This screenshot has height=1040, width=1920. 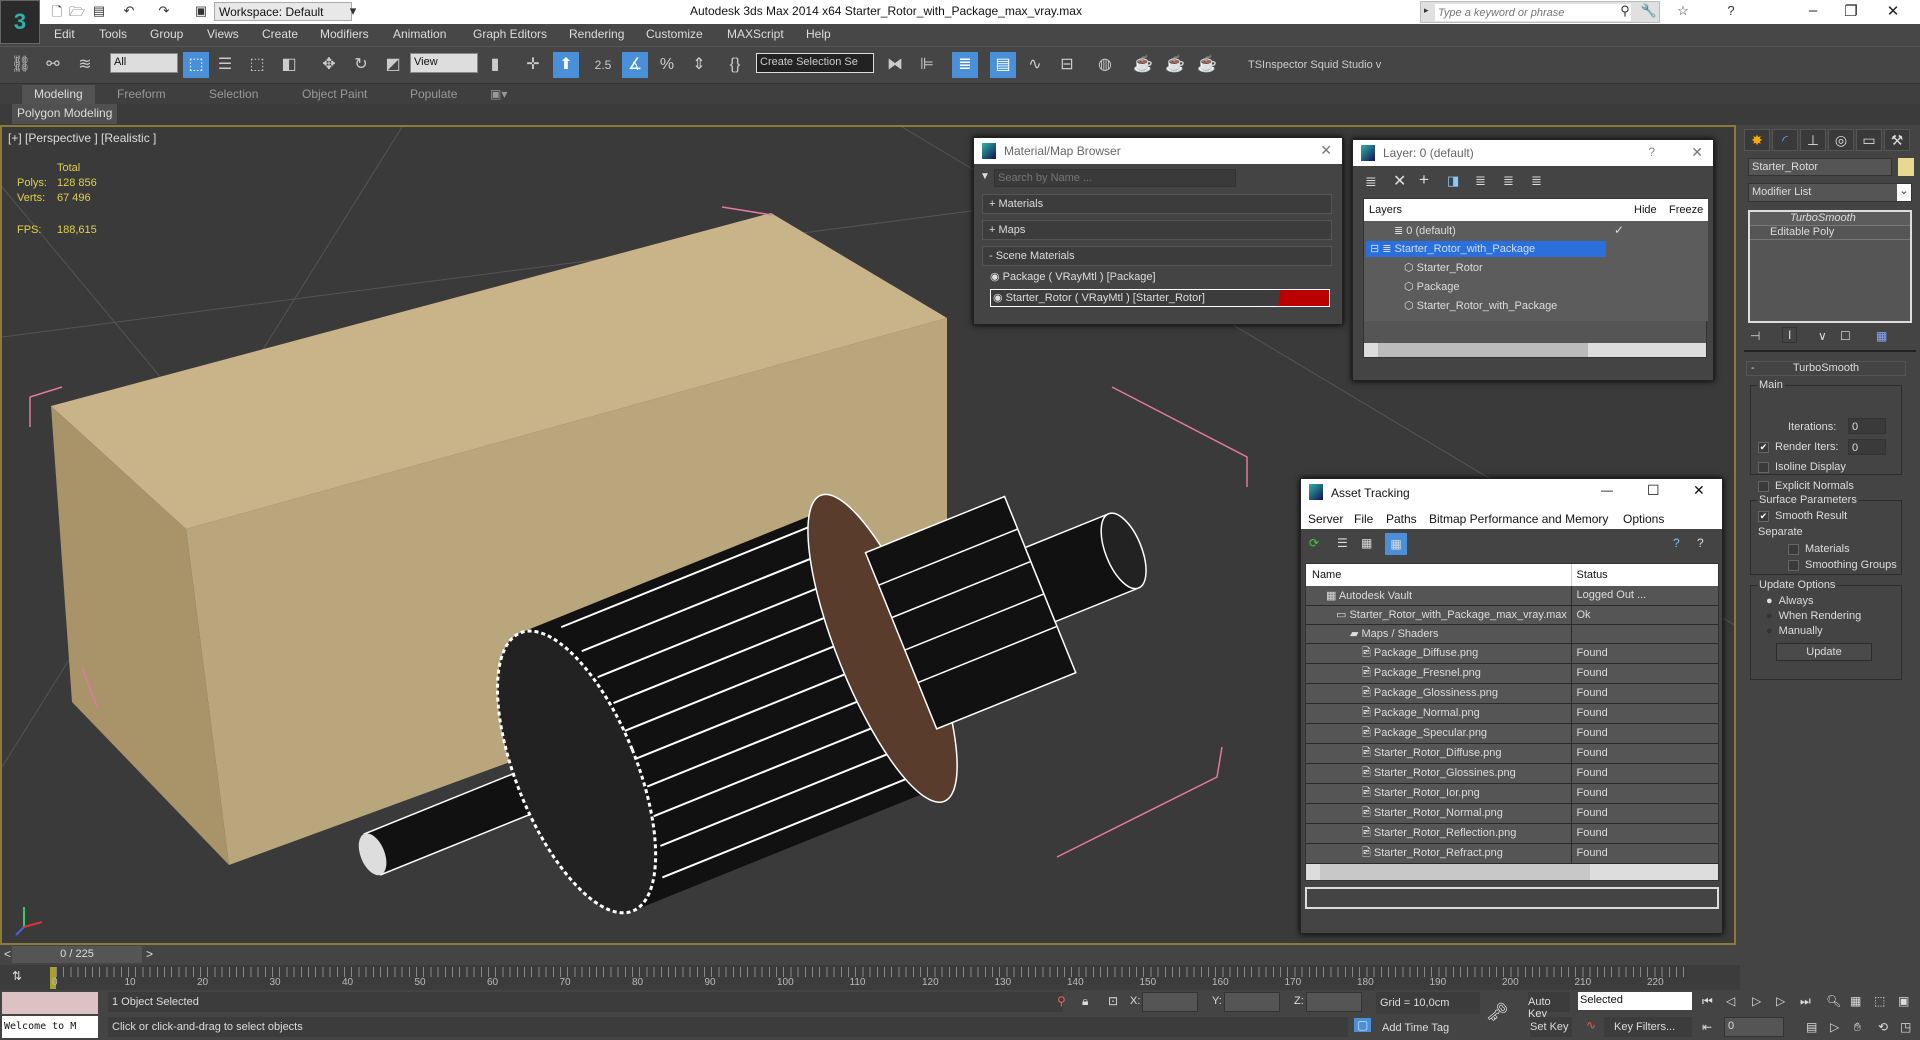 I want to click on stack-item-turbosmooth: TurboSmooth, so click(x=1830, y=219).